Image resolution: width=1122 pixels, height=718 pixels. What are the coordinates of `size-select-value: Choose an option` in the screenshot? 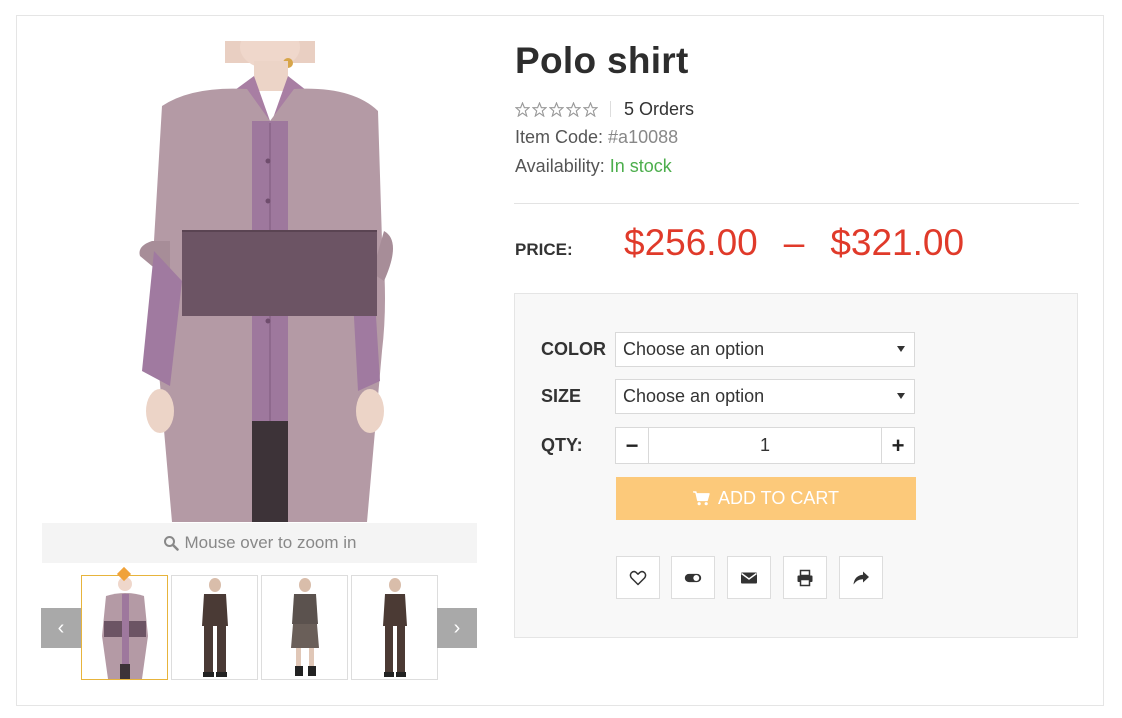 It's located at (694, 396).